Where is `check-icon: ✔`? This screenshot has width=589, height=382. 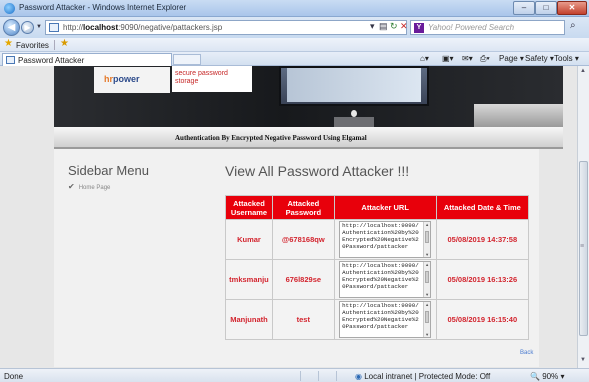
check-icon: ✔ is located at coordinates (71, 186).